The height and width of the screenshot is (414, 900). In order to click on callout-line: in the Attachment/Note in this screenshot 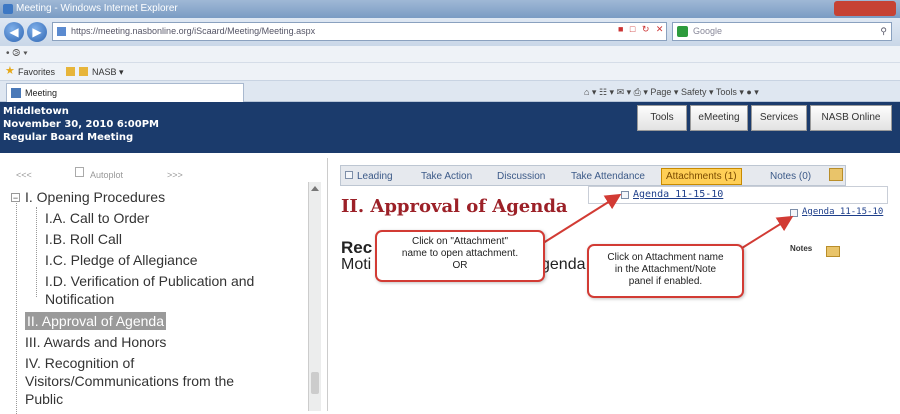, I will do `click(665, 269)`.